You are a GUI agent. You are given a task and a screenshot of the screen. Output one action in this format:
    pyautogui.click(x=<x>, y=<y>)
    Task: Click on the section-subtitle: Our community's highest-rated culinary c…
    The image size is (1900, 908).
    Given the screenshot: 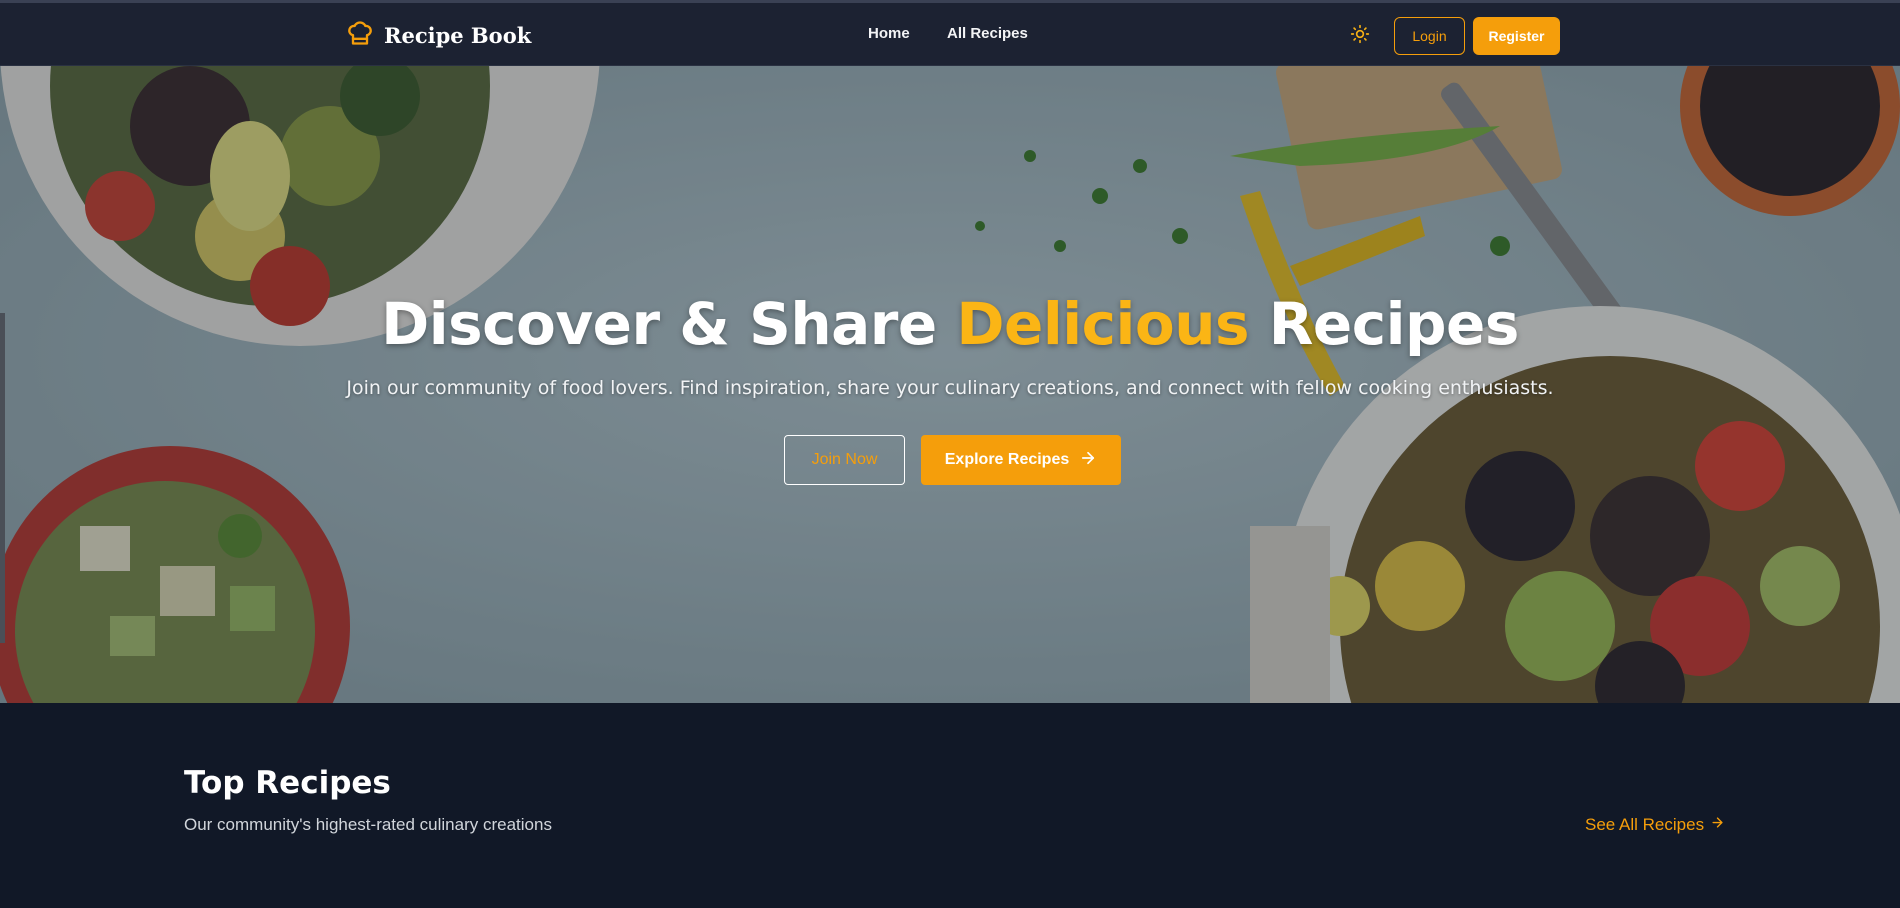 What is the action you would take?
    pyautogui.click(x=368, y=824)
    